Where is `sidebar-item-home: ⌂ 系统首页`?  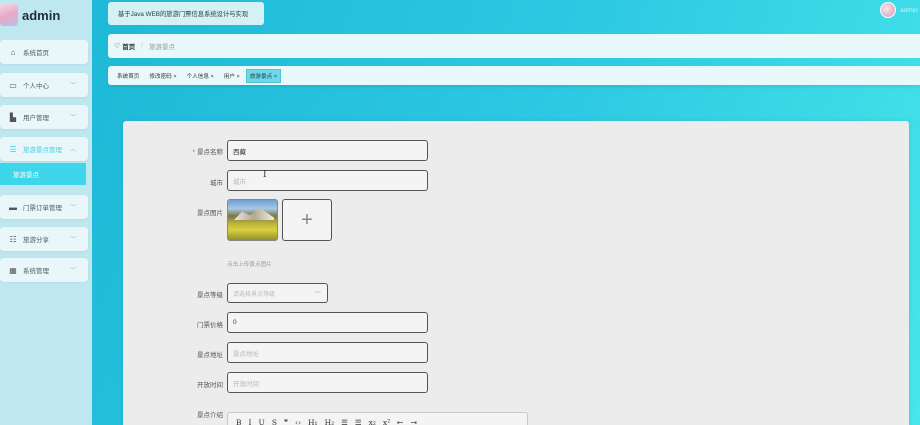 sidebar-item-home: ⌂ 系统首页 is located at coordinates (44, 52).